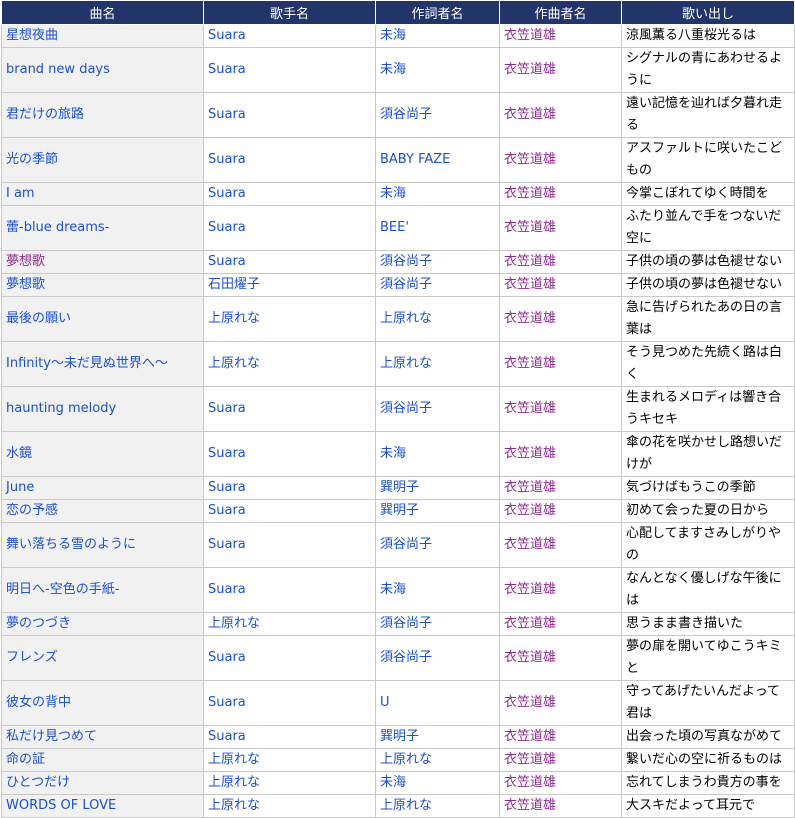 The height and width of the screenshot is (818, 795). What do you see at coordinates (38, 702) in the screenshot?
I see `song-link: 彼女の背中` at bounding box center [38, 702].